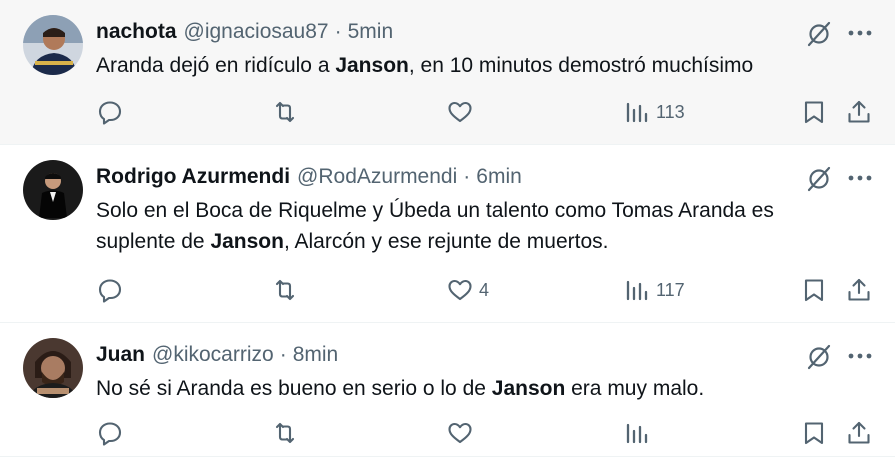 Image resolution: width=895 pixels, height=457 pixels. Describe the element at coordinates (654, 290) in the screenshot. I see `views-button: 117` at that location.